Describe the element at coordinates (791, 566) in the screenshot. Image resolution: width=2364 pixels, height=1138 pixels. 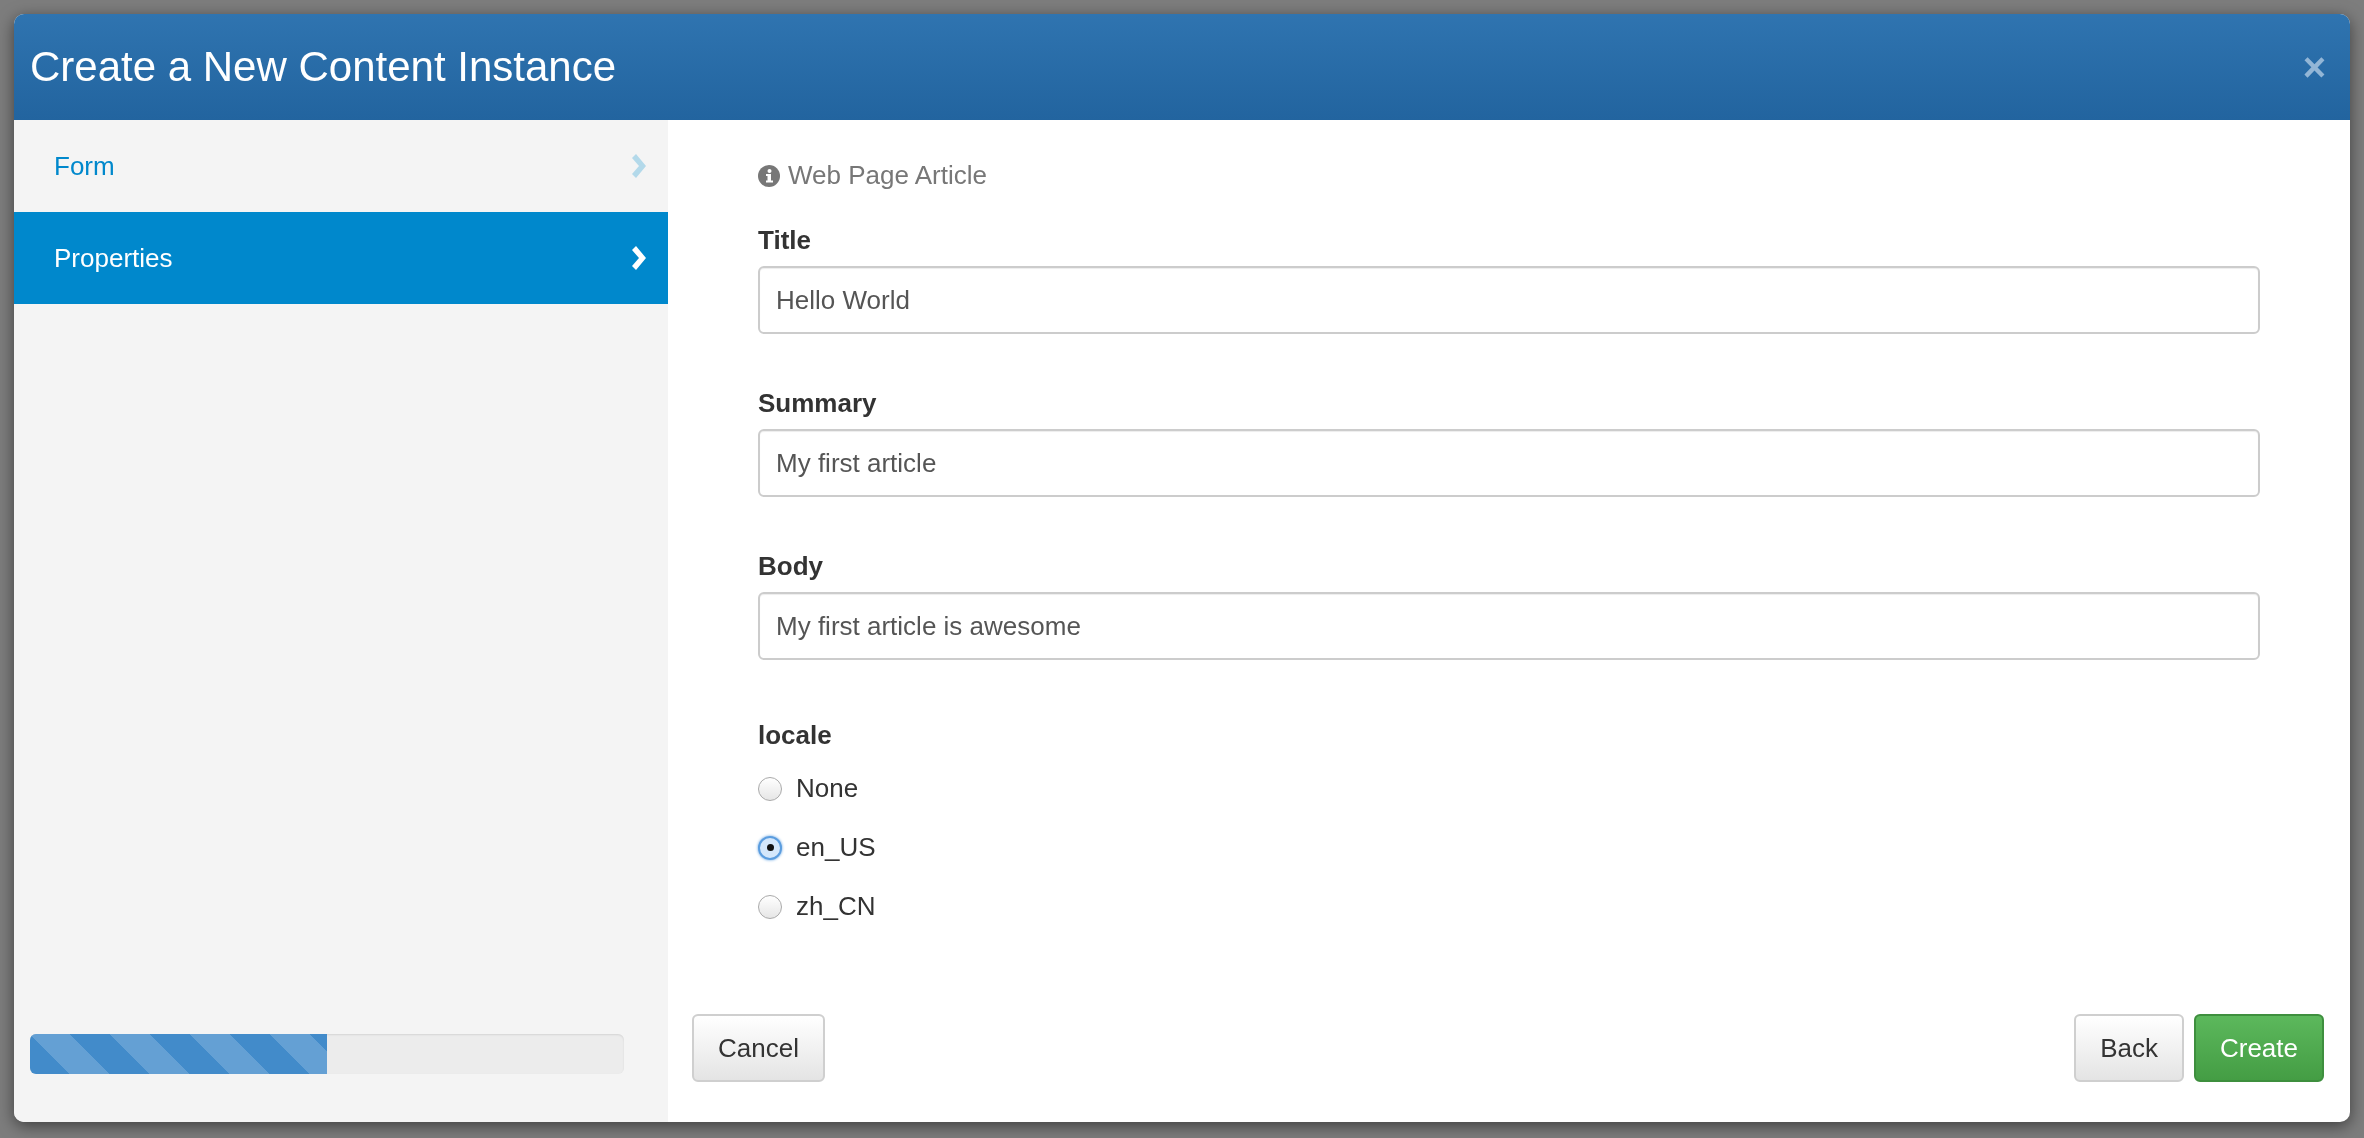
I see `field-label: Body` at that location.